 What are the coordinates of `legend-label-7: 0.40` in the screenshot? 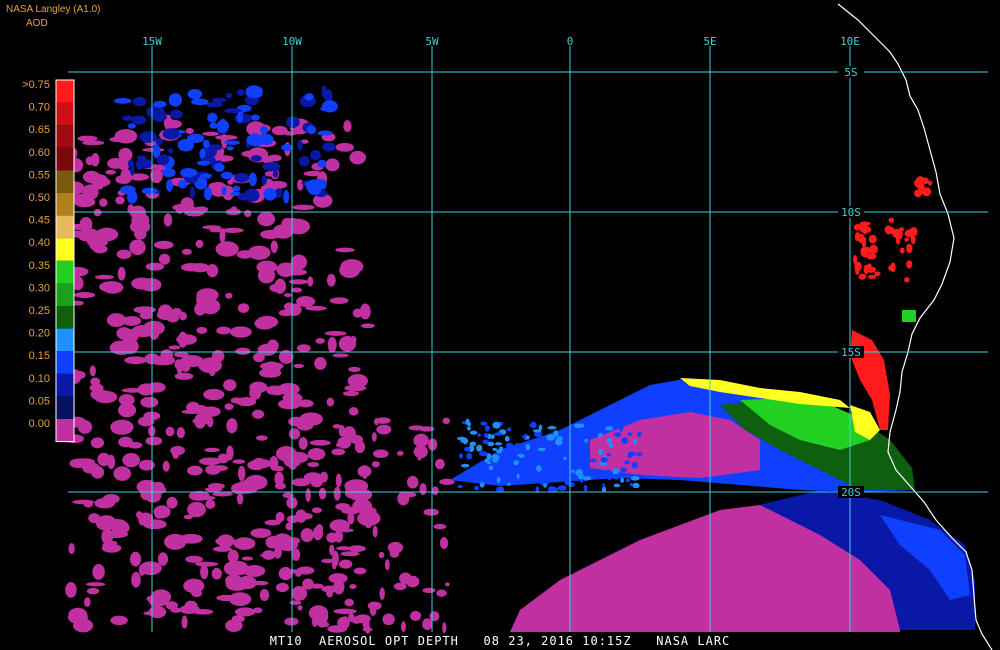 It's located at (39, 243).